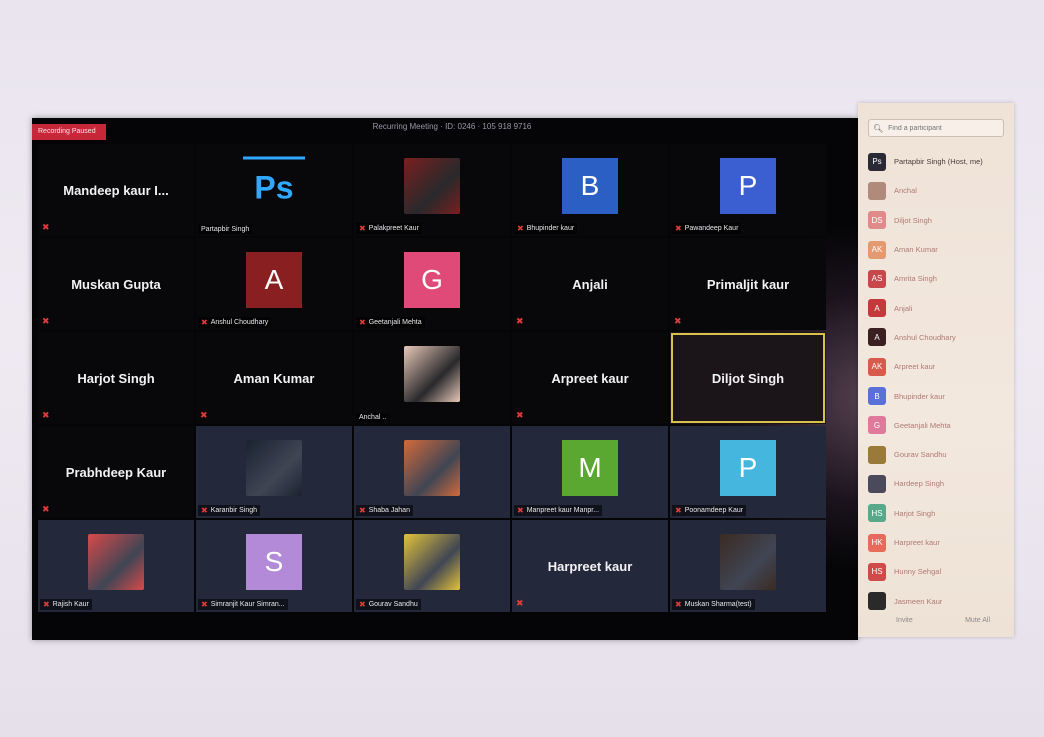 The width and height of the screenshot is (1044, 737). What do you see at coordinates (878, 128) in the screenshot?
I see `search-icon: 🔍︎` at bounding box center [878, 128].